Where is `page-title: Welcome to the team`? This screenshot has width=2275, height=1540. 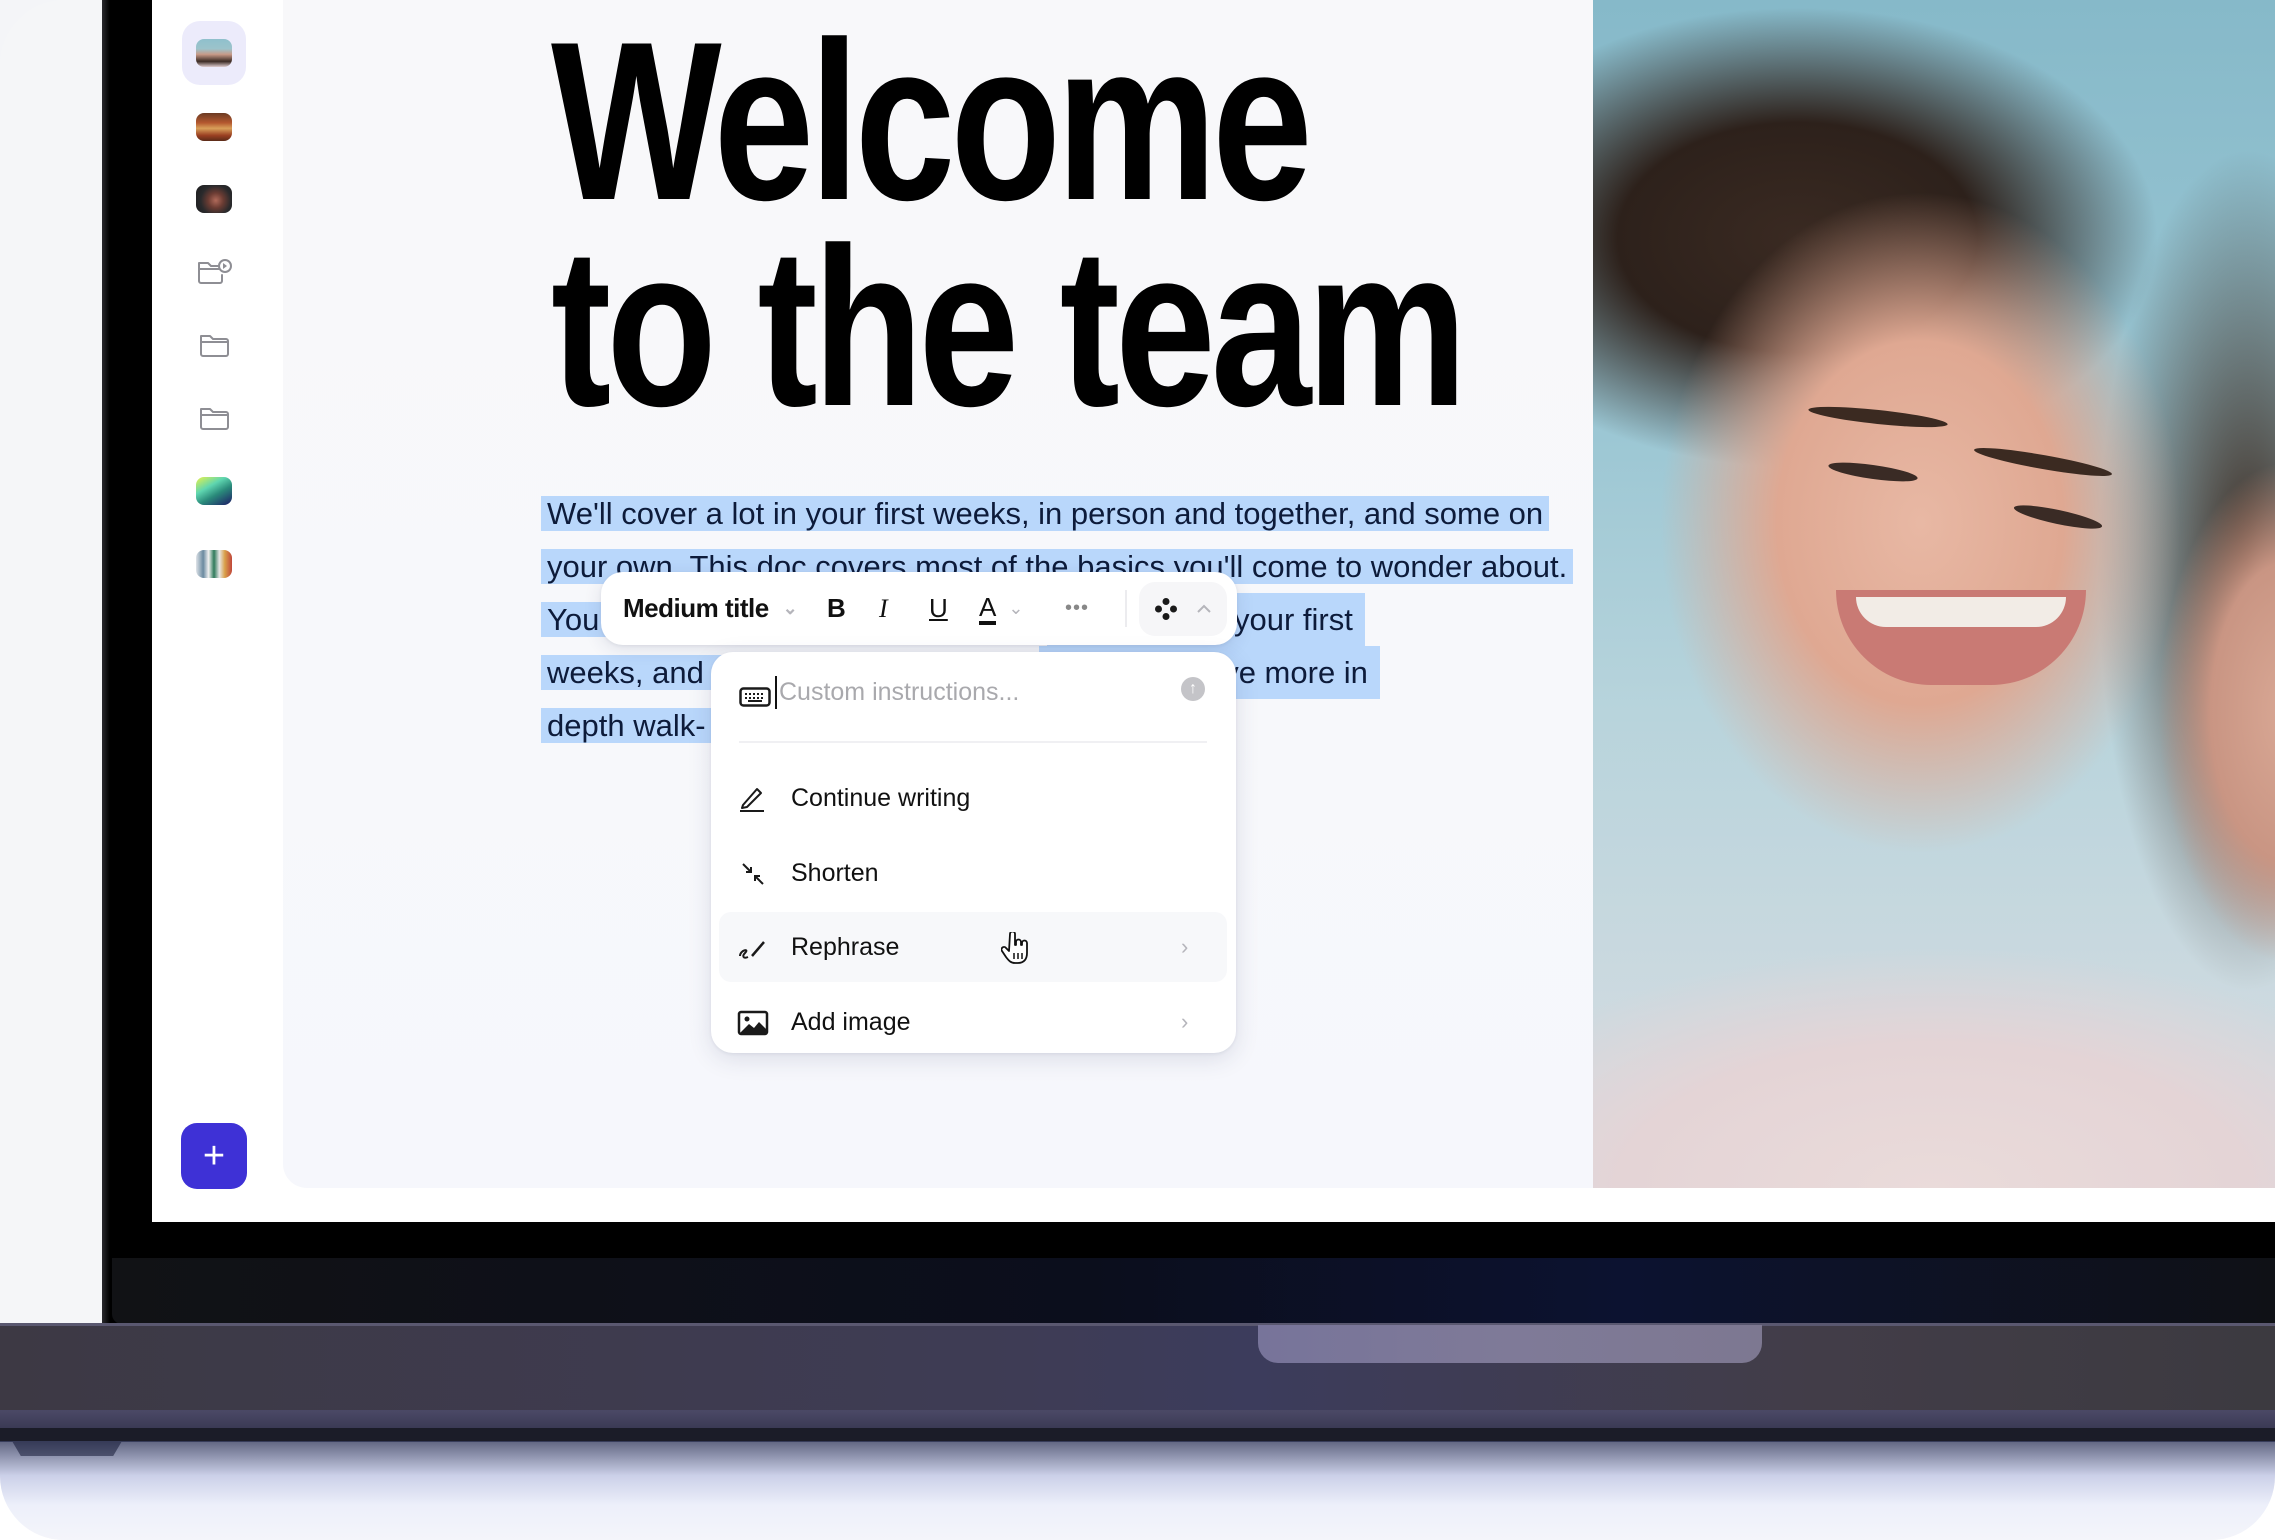 page-title: Welcome to the team is located at coordinates (1009, 224).